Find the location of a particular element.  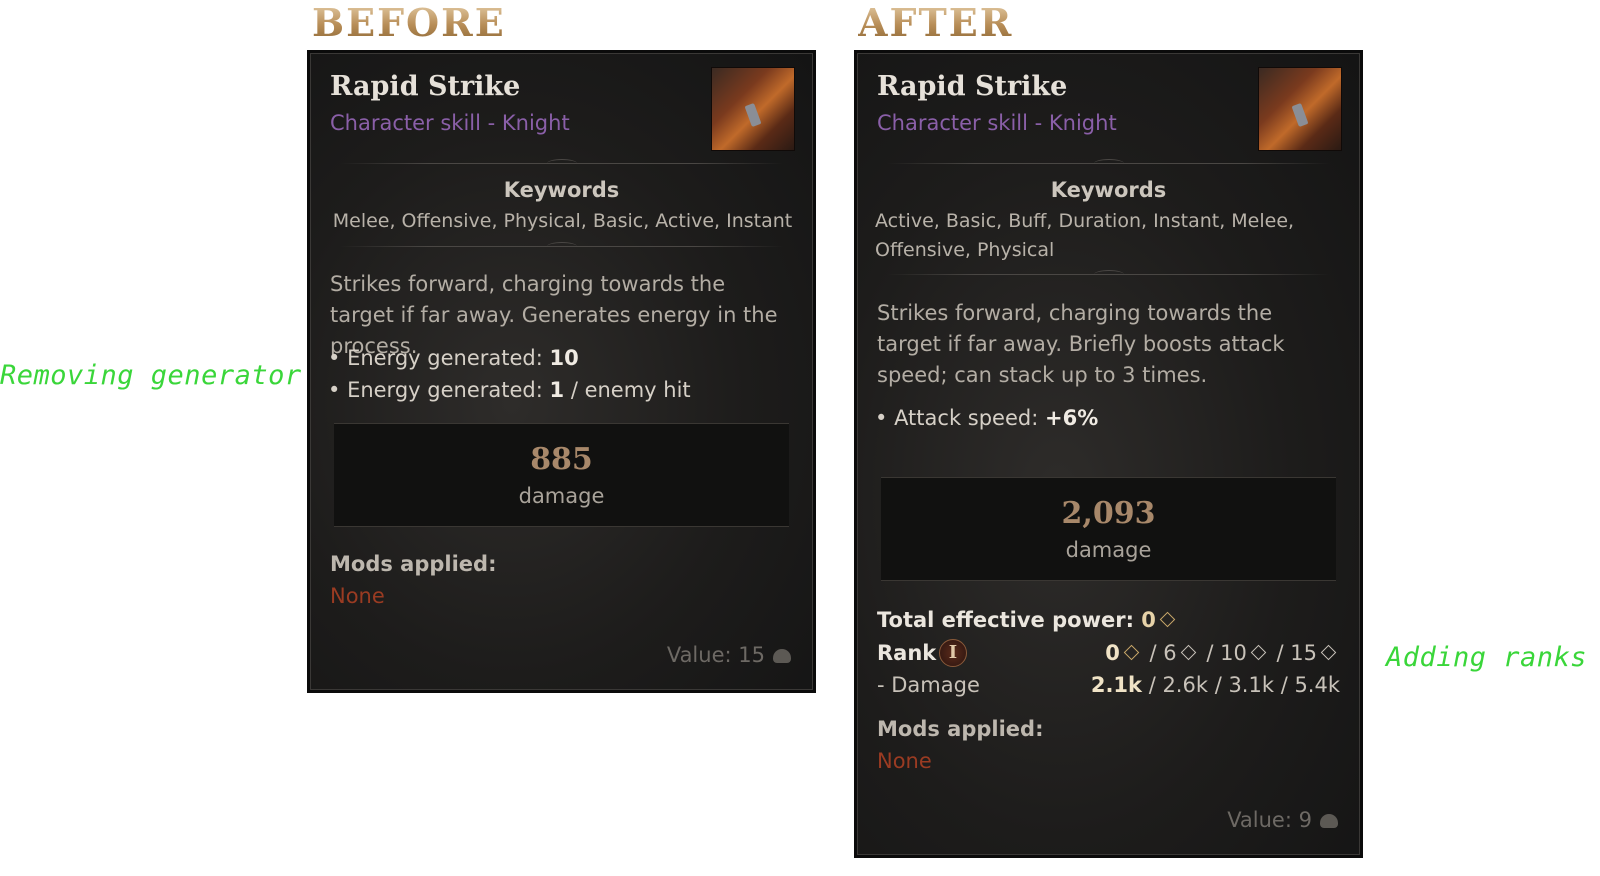

damage-value: 885 is located at coordinates (561, 459).